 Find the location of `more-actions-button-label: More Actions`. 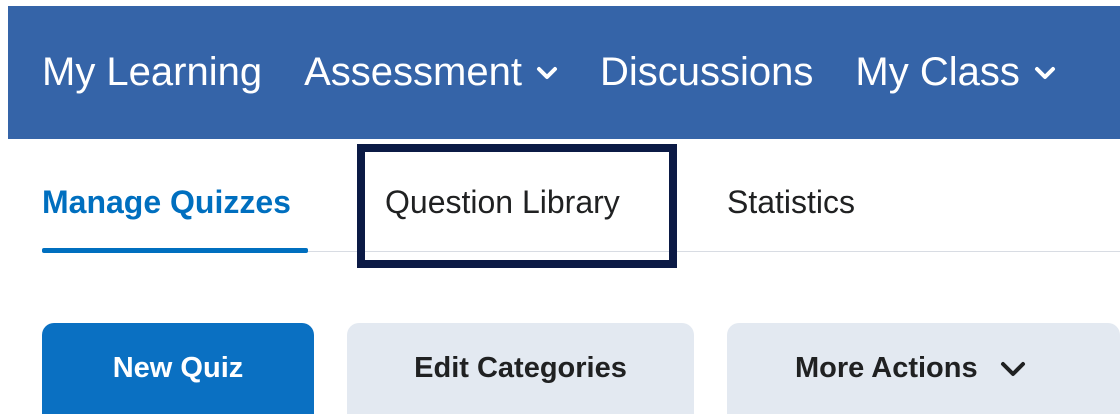

more-actions-button-label: More Actions is located at coordinates (886, 368).